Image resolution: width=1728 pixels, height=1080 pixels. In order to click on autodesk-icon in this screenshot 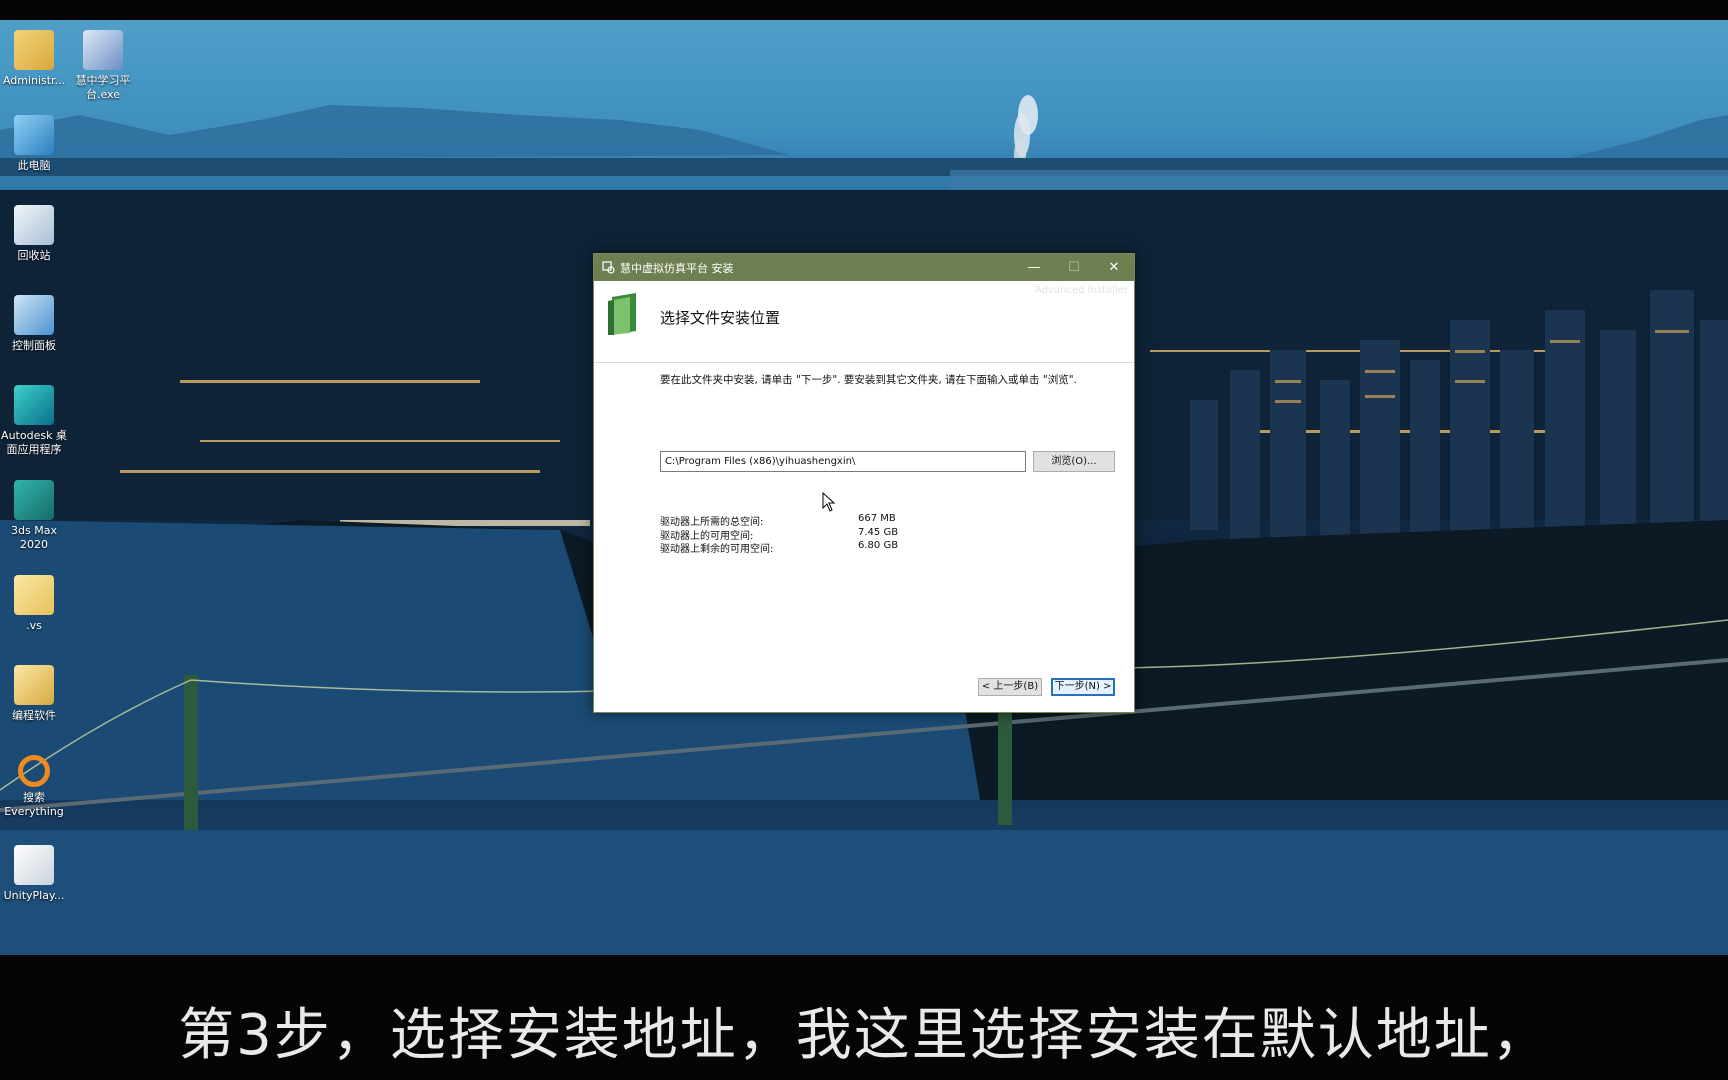, I will do `click(34, 405)`.